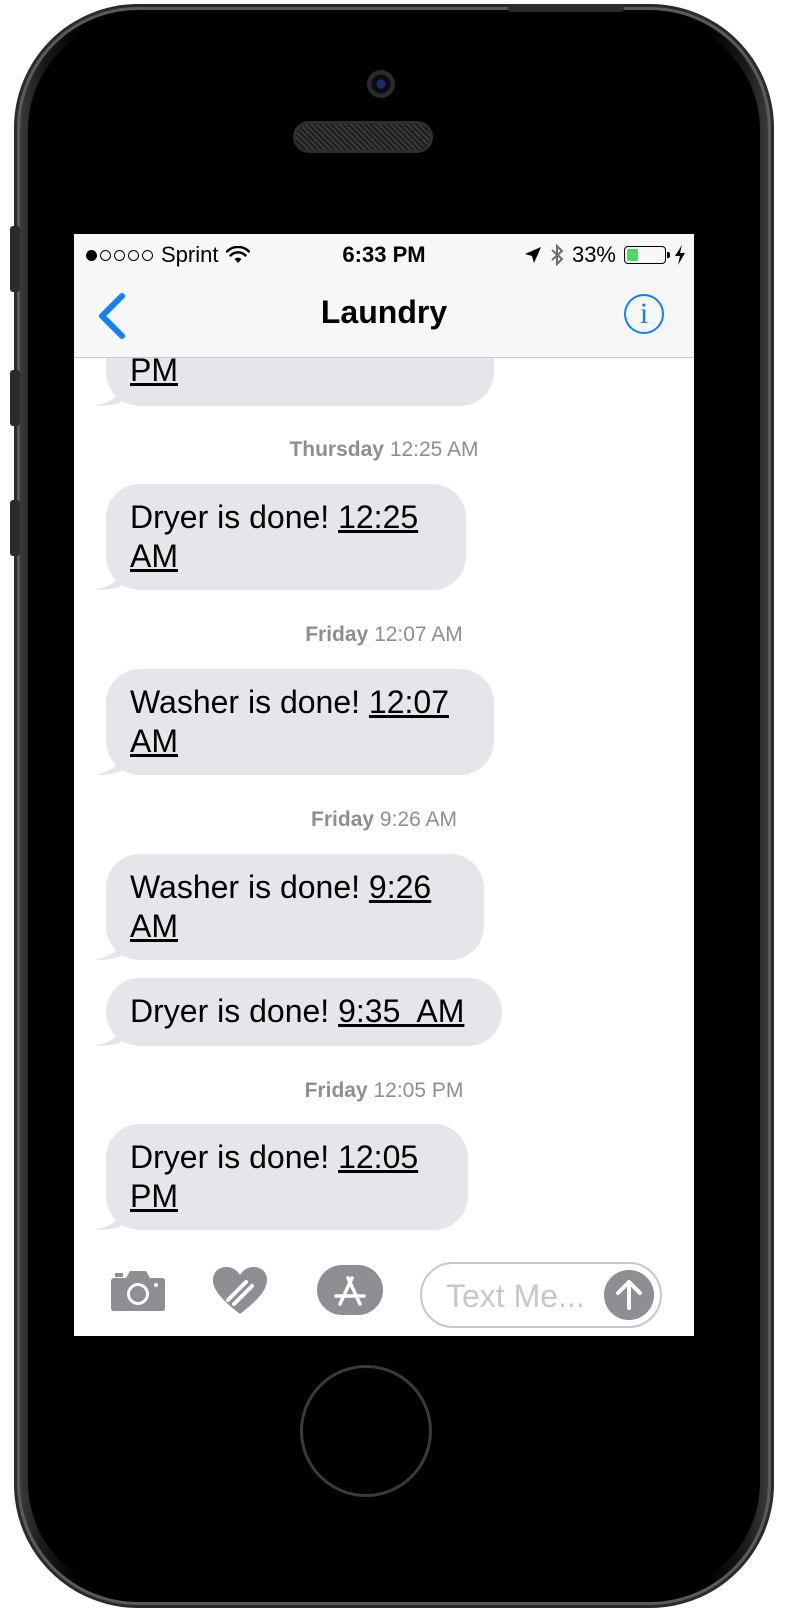 The width and height of the screenshot is (785, 1617). I want to click on message-bubble: Dryer is done! 12:05 PM, so click(281, 1177).